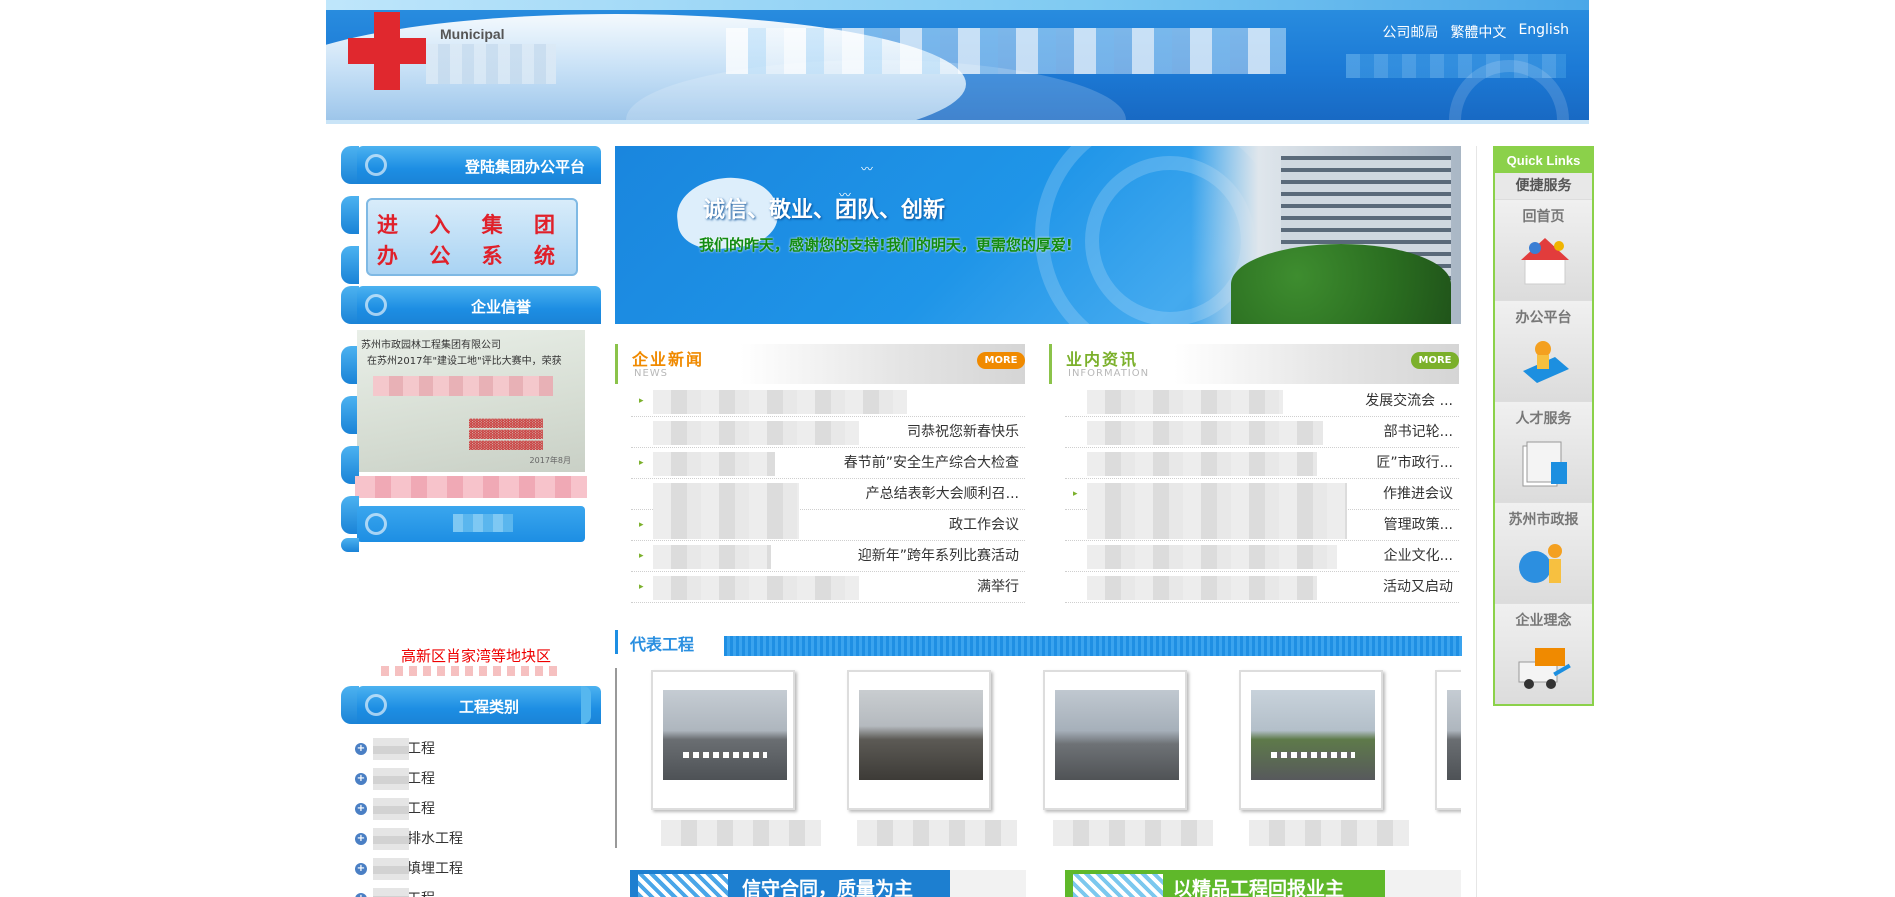 The height and width of the screenshot is (897, 1895). What do you see at coordinates (1423, 883) in the screenshot?
I see `bottle-image` at bounding box center [1423, 883].